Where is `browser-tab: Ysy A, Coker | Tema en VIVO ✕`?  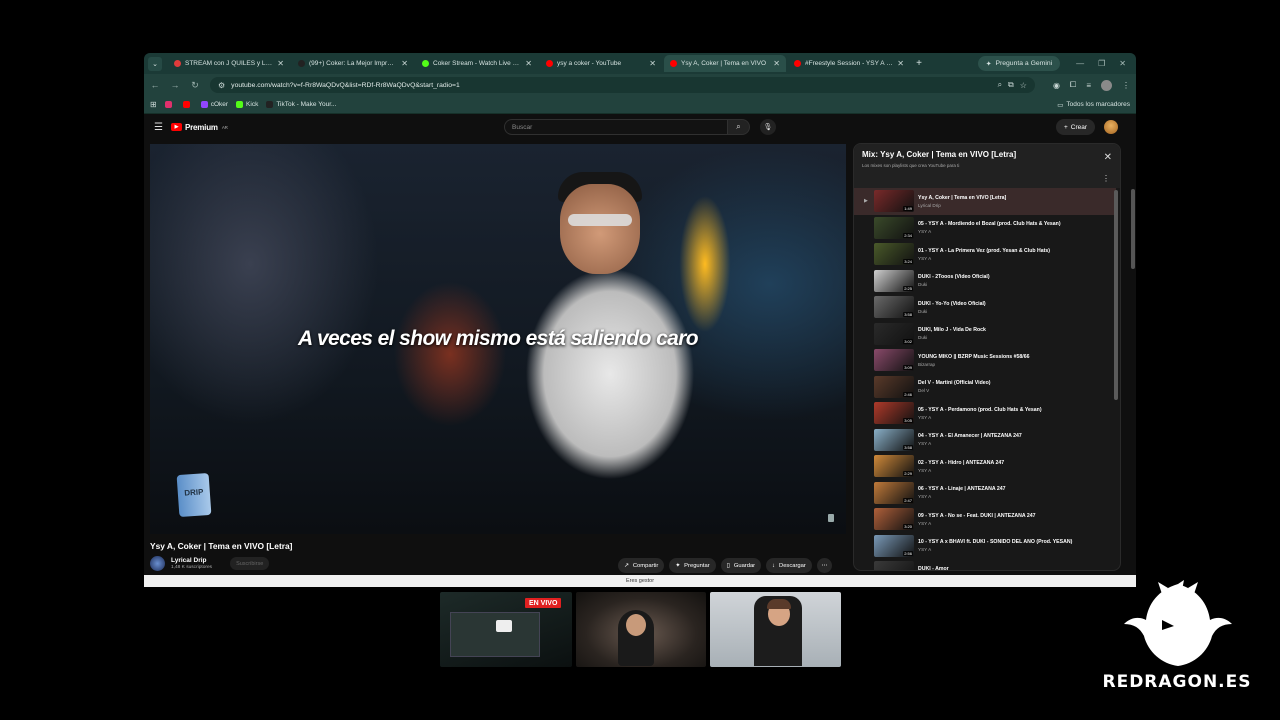 browser-tab: Ysy A, Coker | Tema en VIVO ✕ is located at coordinates (725, 63).